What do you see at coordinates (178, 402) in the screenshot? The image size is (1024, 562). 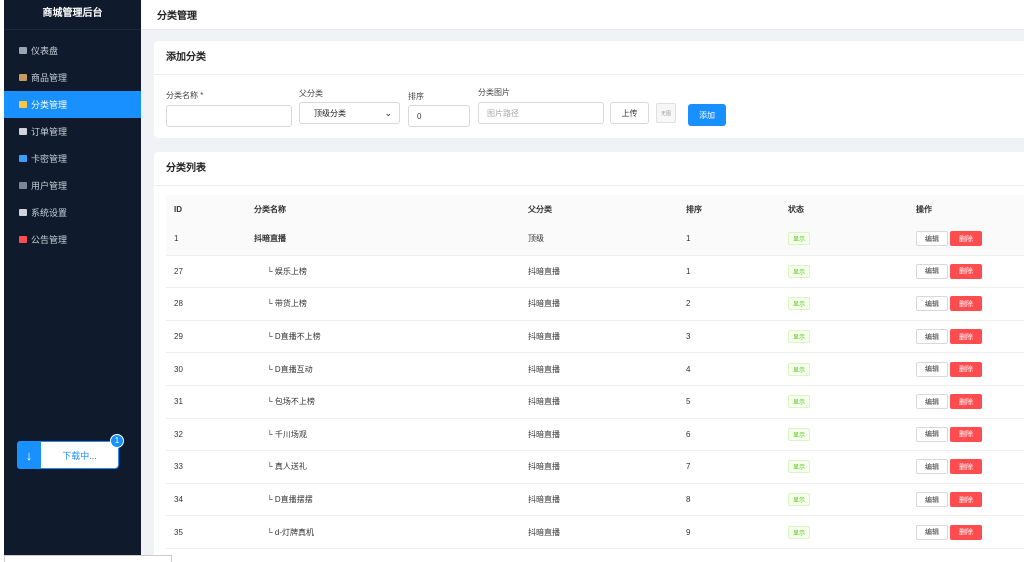 I see `row-id: 31` at bounding box center [178, 402].